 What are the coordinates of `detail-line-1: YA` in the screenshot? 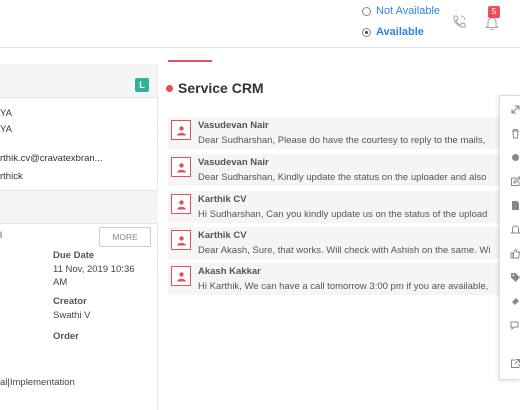 It's located at (6, 113).